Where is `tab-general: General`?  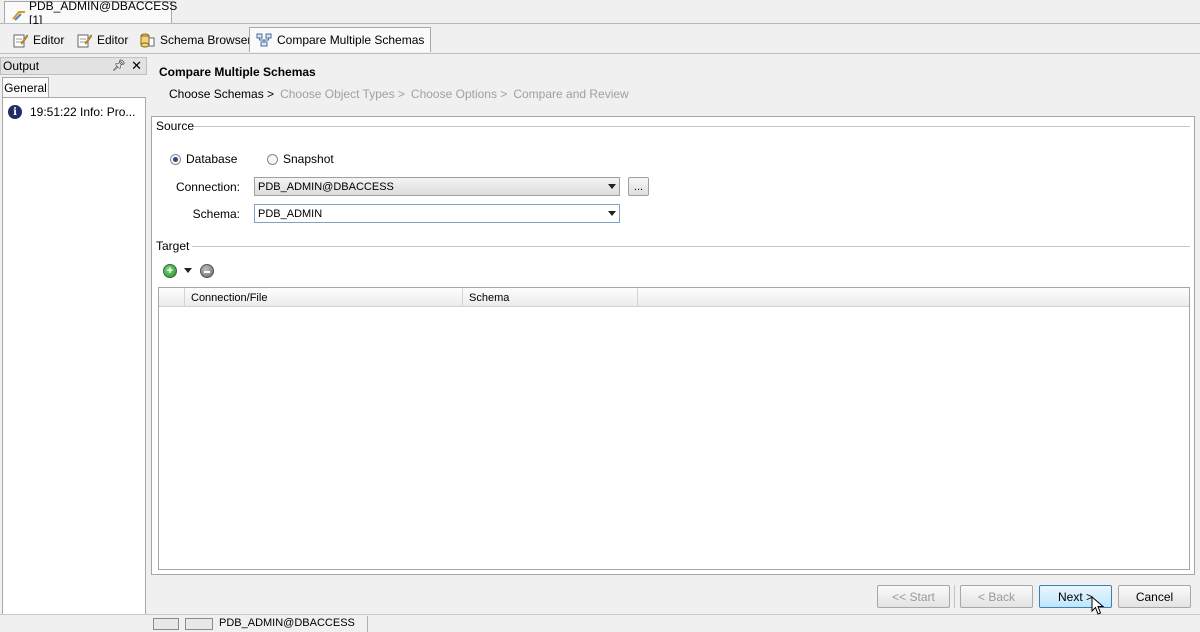
tab-general: General is located at coordinates (25, 87).